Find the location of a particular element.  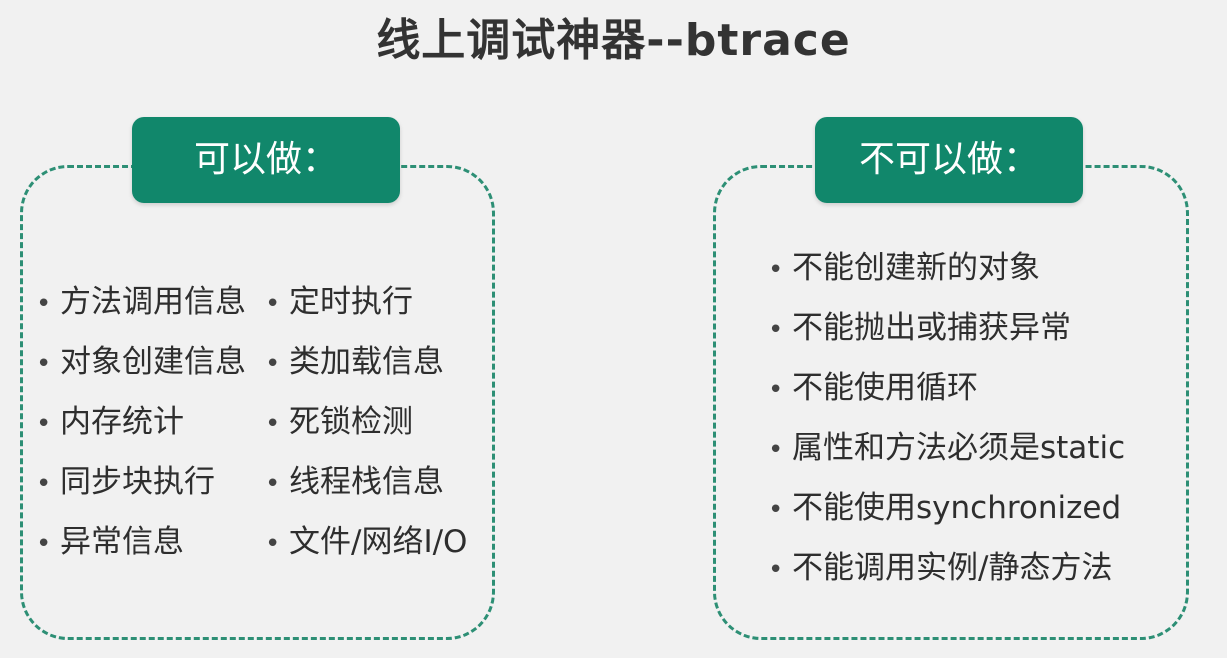

list-item-text: 文件/网络I/O is located at coordinates (378, 542).